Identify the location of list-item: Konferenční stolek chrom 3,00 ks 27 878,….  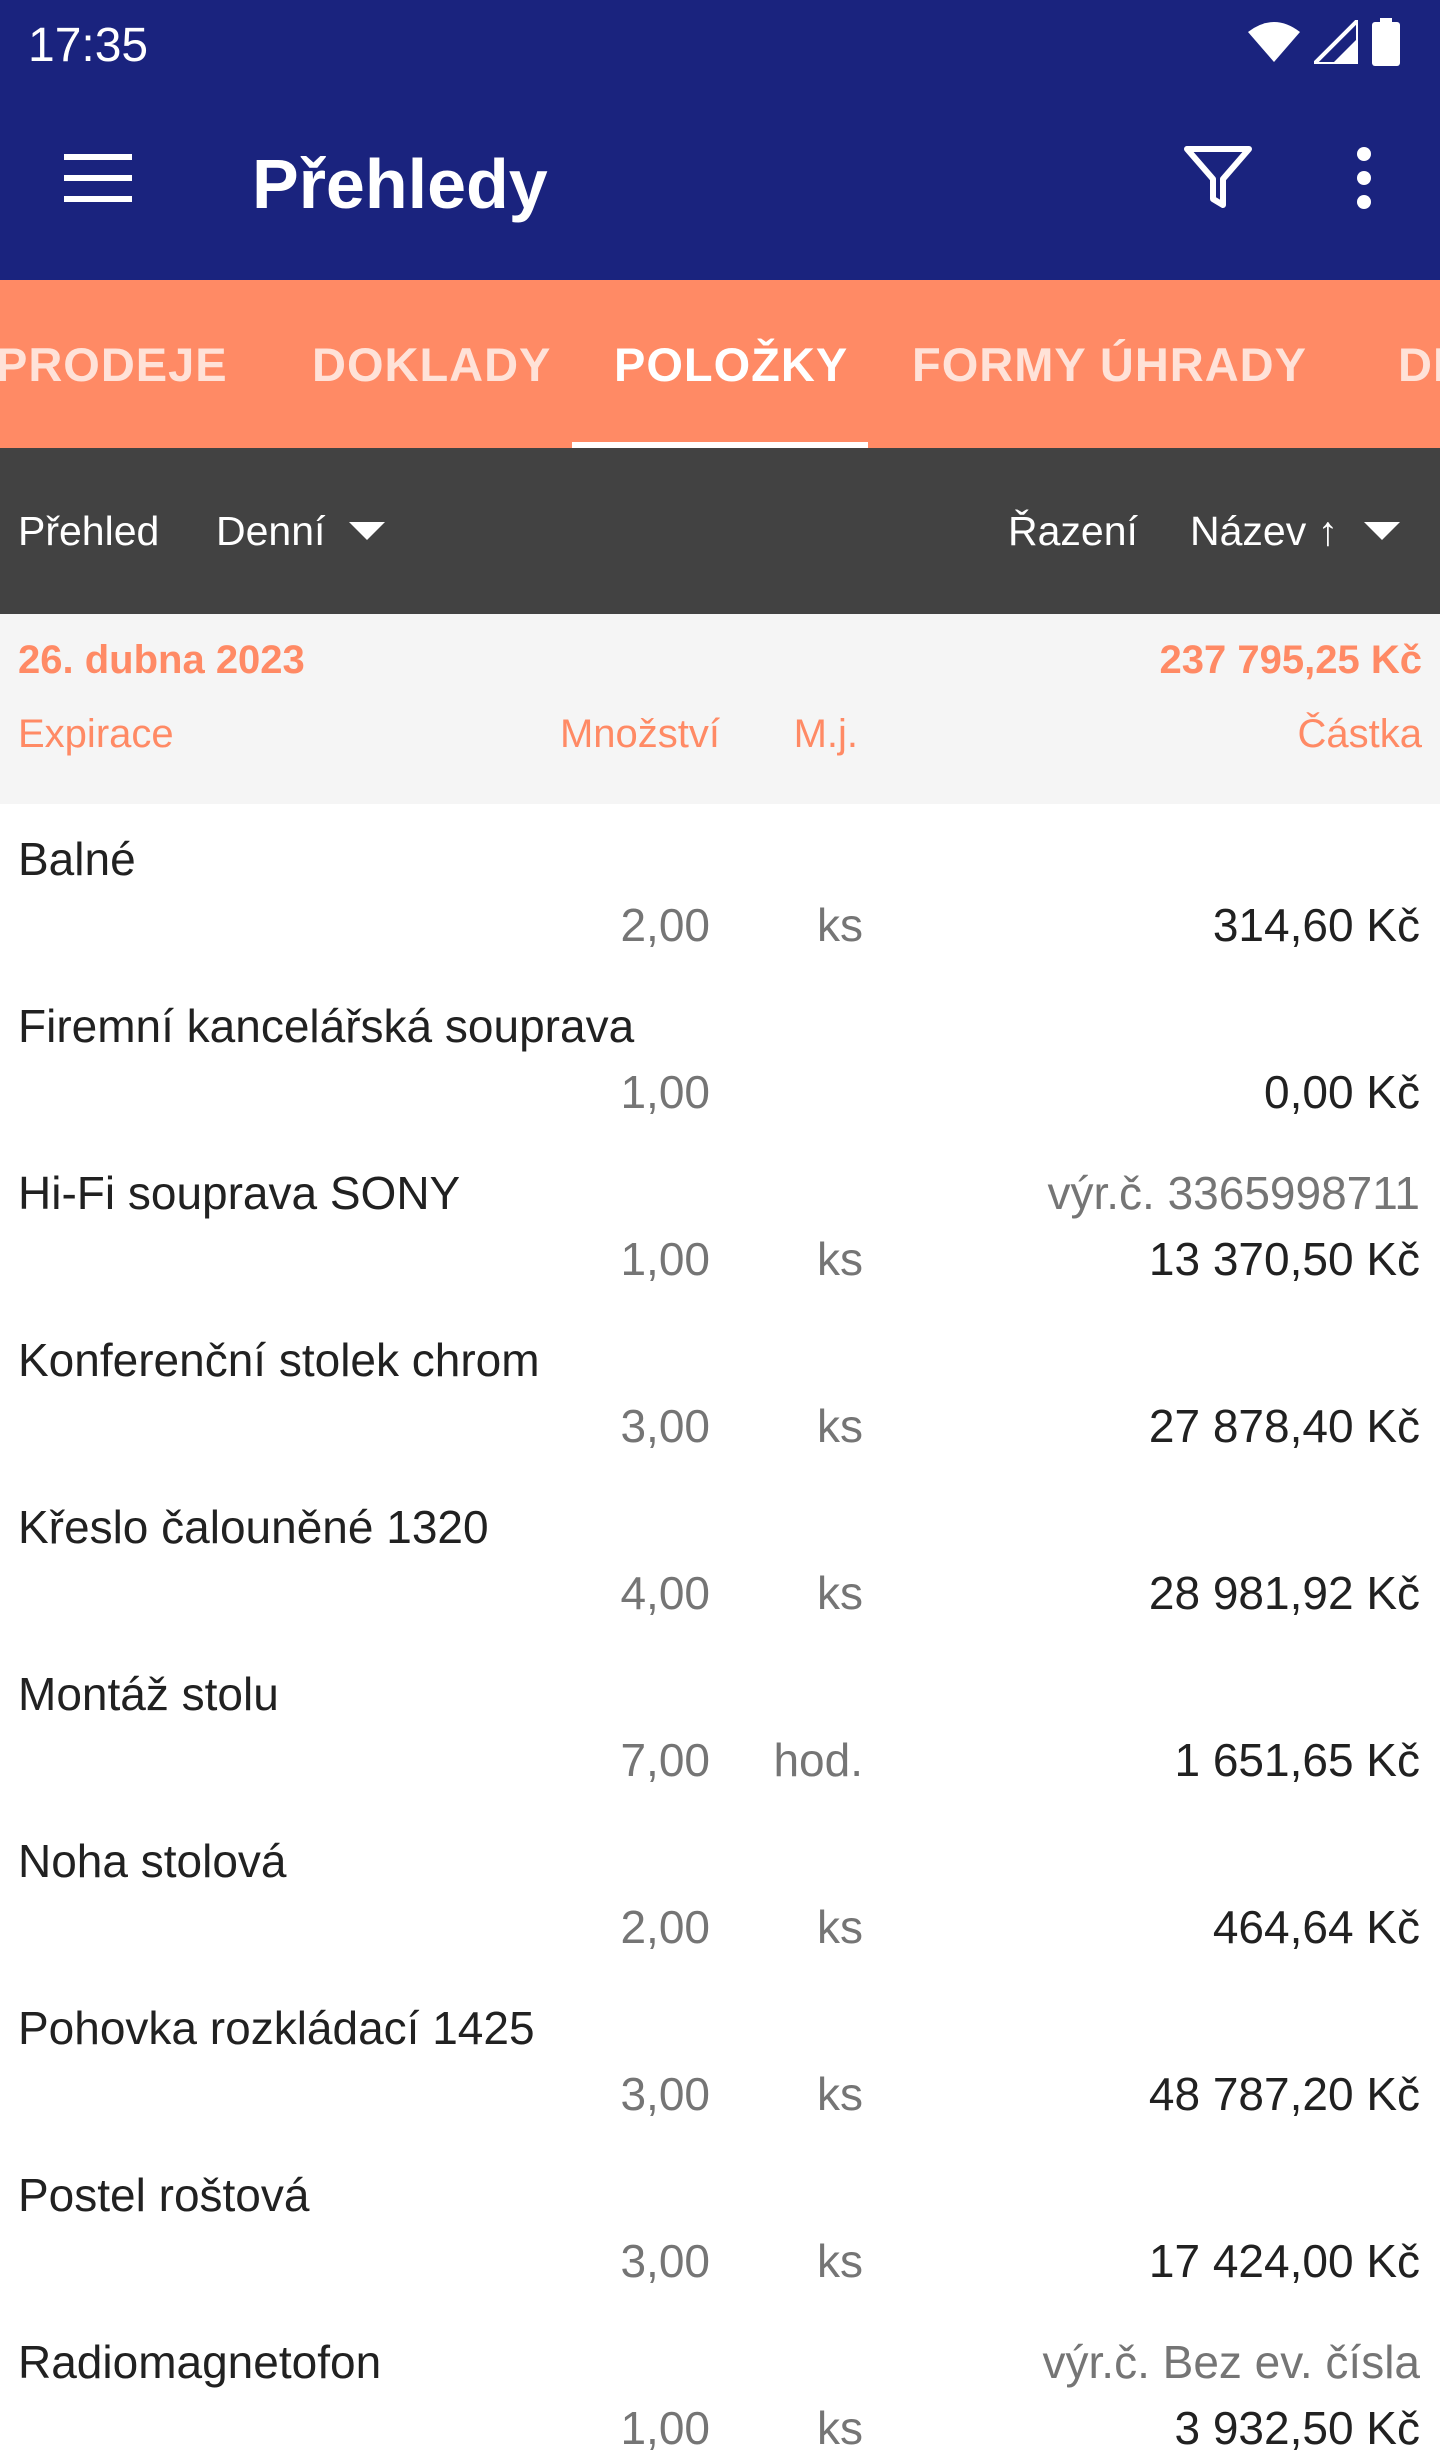
(720, 1388).